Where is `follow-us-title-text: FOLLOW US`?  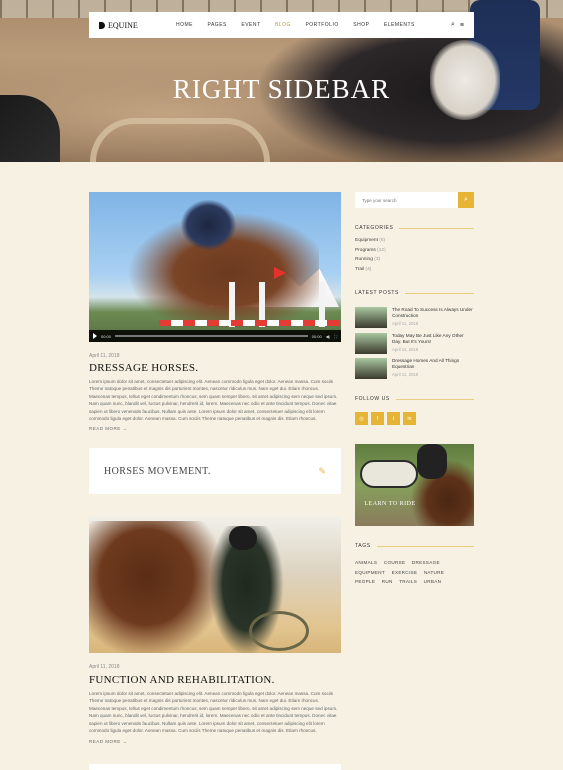 follow-us-title-text: FOLLOW US is located at coordinates (372, 399).